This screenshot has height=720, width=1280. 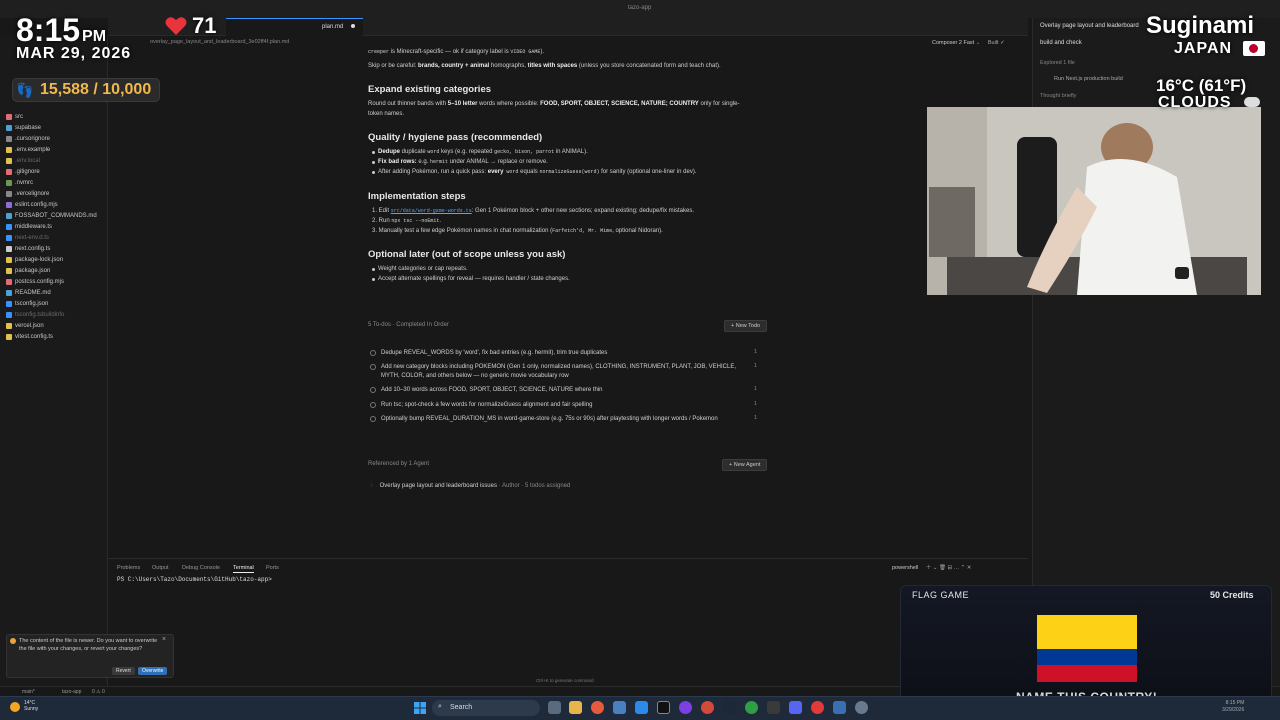 What do you see at coordinates (28, 692) in the screenshot?
I see `branch-indicator: main*` at bounding box center [28, 692].